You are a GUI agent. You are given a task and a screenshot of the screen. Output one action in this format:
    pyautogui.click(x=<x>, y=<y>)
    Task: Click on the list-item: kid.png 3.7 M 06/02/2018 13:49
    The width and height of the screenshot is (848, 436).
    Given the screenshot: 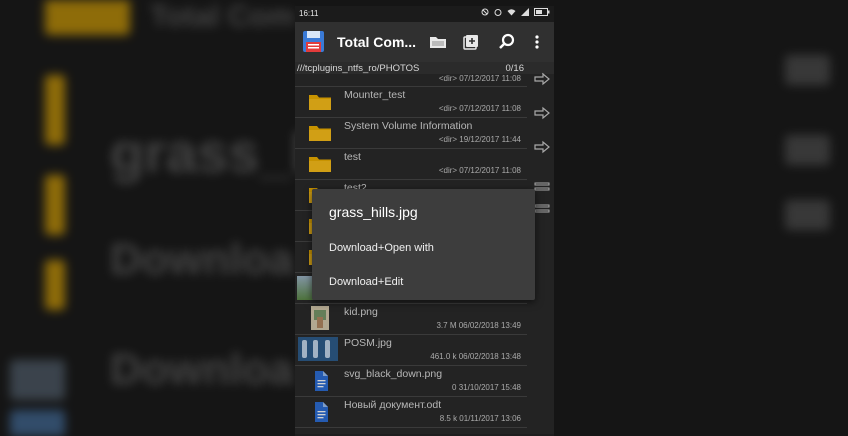 What is the action you would take?
    pyautogui.click(x=411, y=319)
    